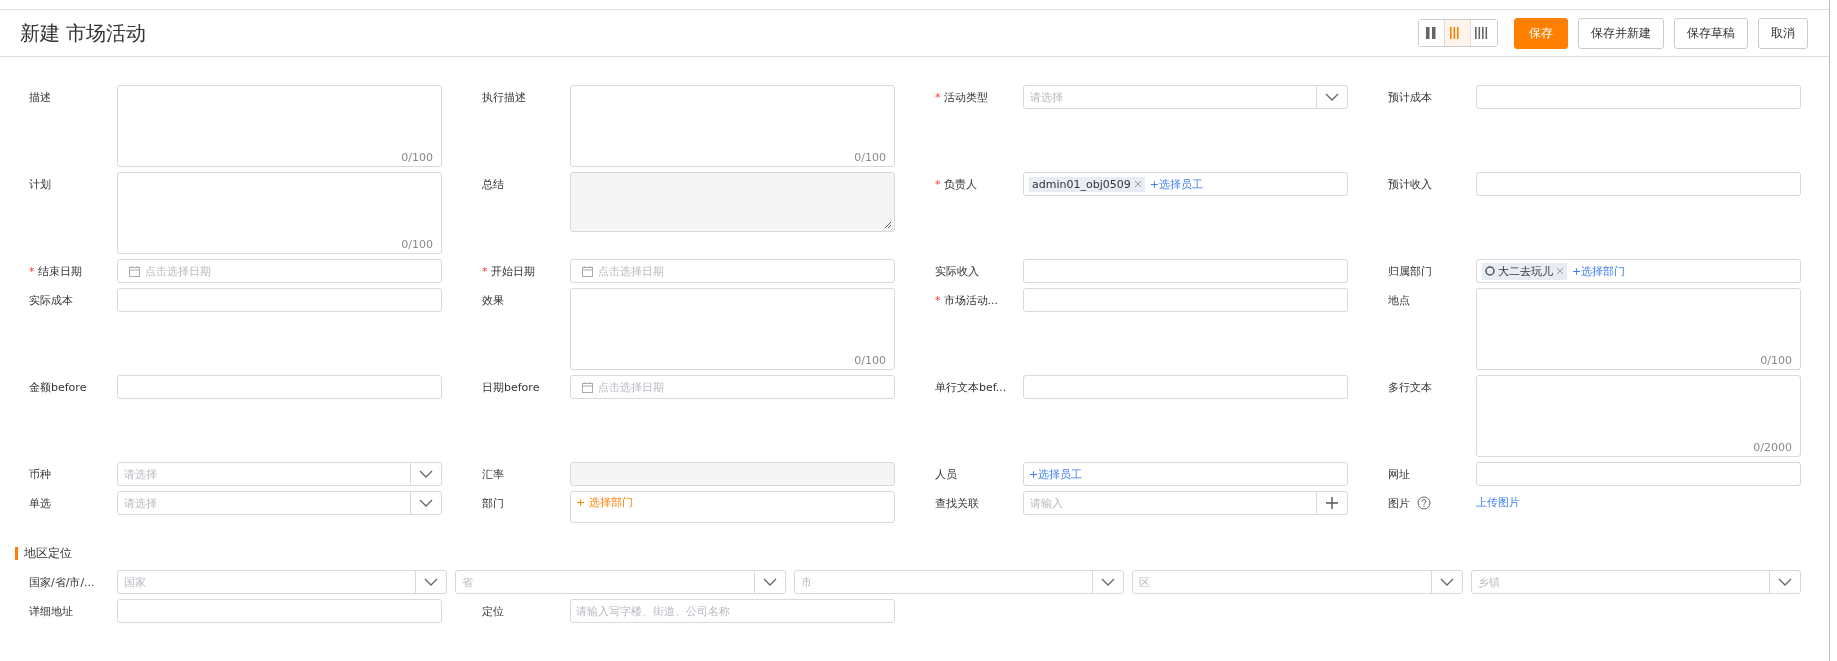  Describe the element at coordinates (1541, 33) in the screenshot. I see `save-button: 保存` at that location.